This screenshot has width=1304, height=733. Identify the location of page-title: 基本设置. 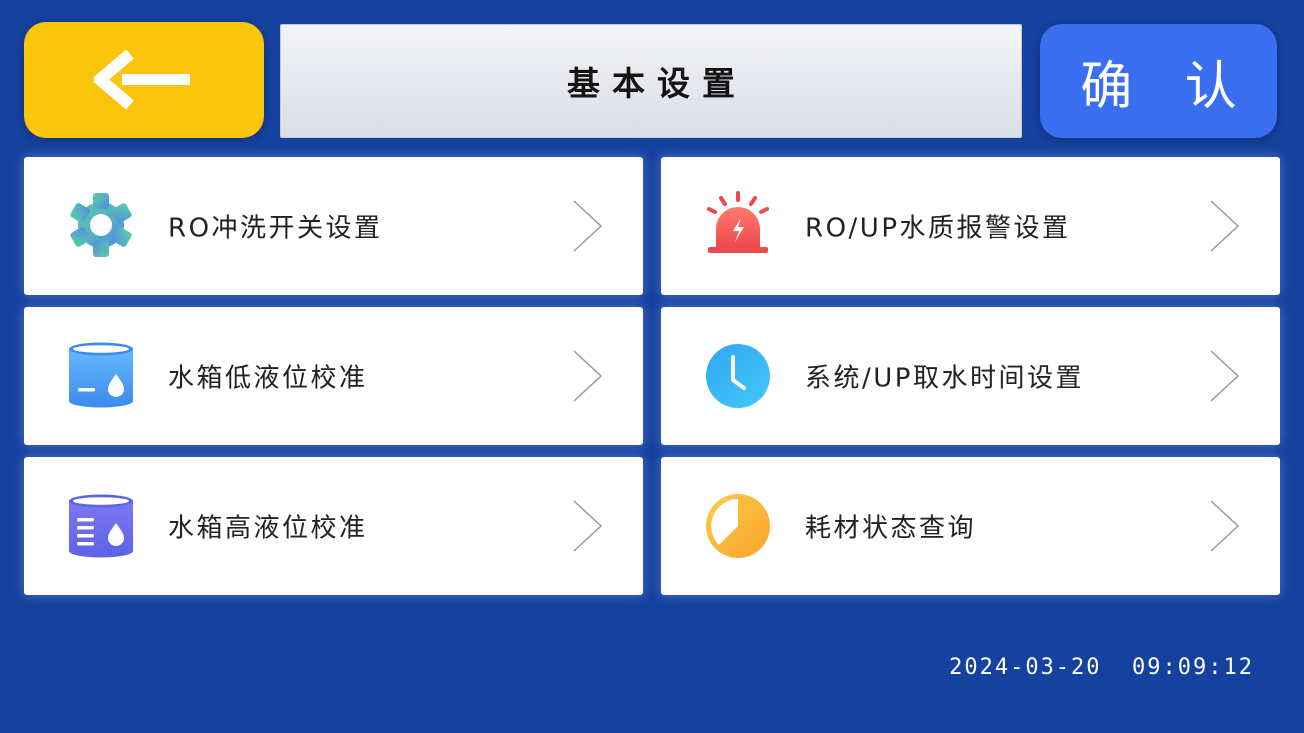
(657, 83).